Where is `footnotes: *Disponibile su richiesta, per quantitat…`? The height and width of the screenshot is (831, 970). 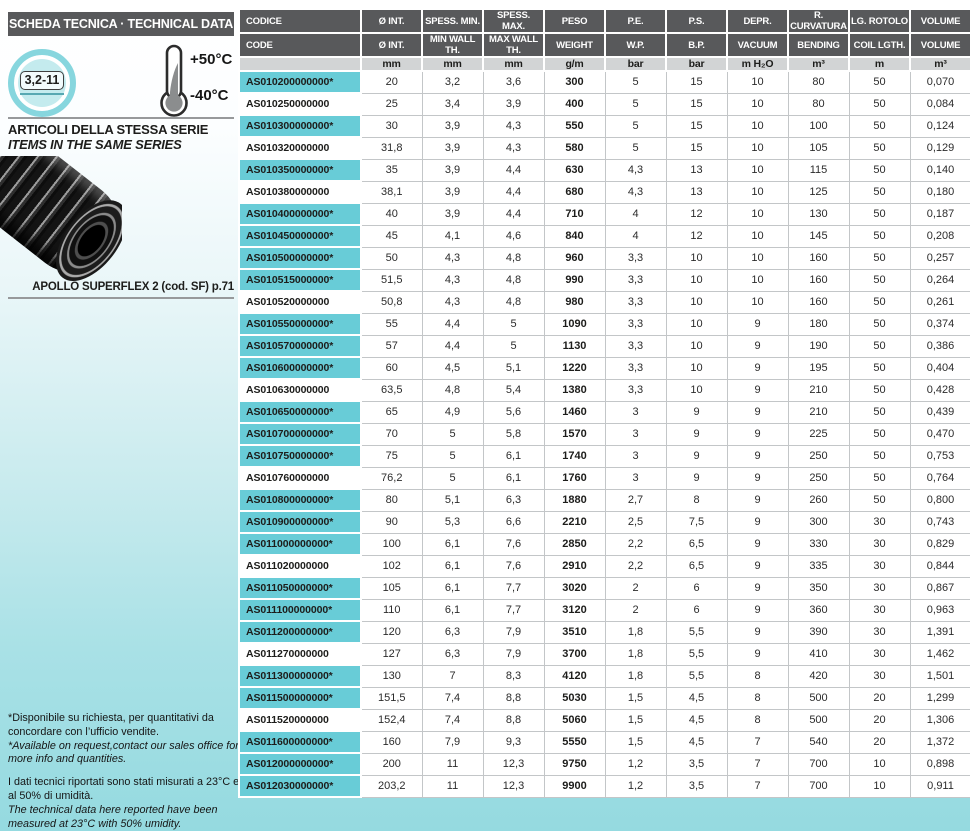 footnotes: *Disponibile su richiesta, per quantitat… is located at coordinates (125, 771).